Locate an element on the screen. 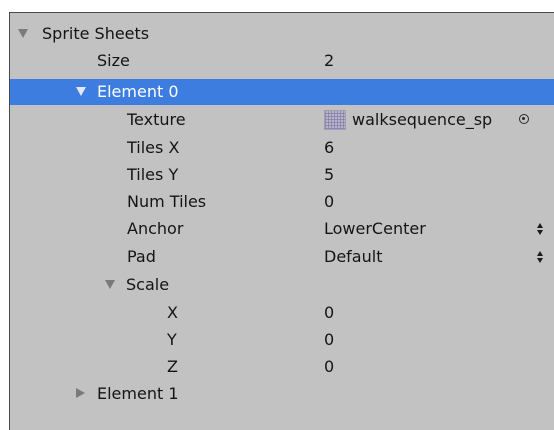  texture-thumbnail-icon is located at coordinates (335, 120).